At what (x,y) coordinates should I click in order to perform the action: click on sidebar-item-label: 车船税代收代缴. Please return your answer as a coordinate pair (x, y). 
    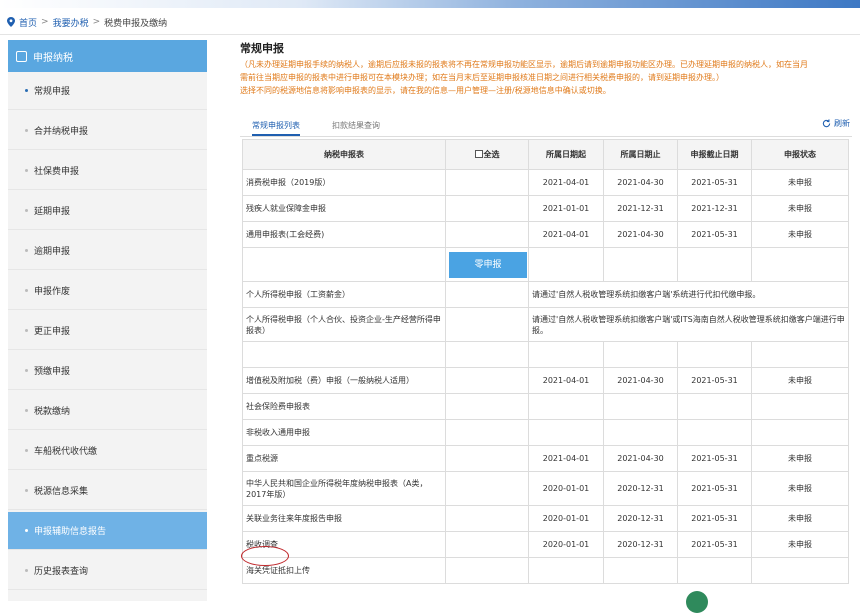
    Looking at the image, I should click on (66, 452).